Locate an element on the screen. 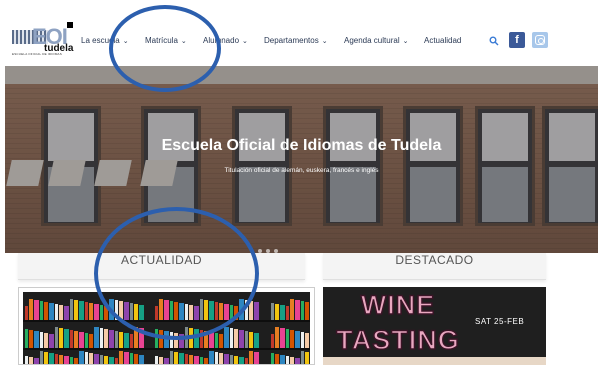 This screenshot has width=598, height=365. nav-item-agenda-cultural: Agenda cultural ⌄ is located at coordinates (376, 40).